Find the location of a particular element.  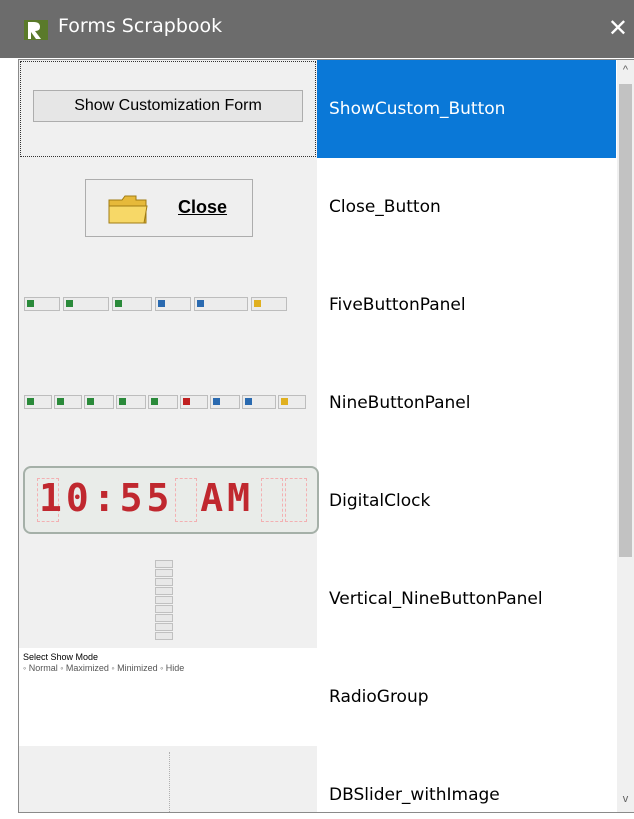

item-preview: 10:55 AM is located at coordinates (169, 501).